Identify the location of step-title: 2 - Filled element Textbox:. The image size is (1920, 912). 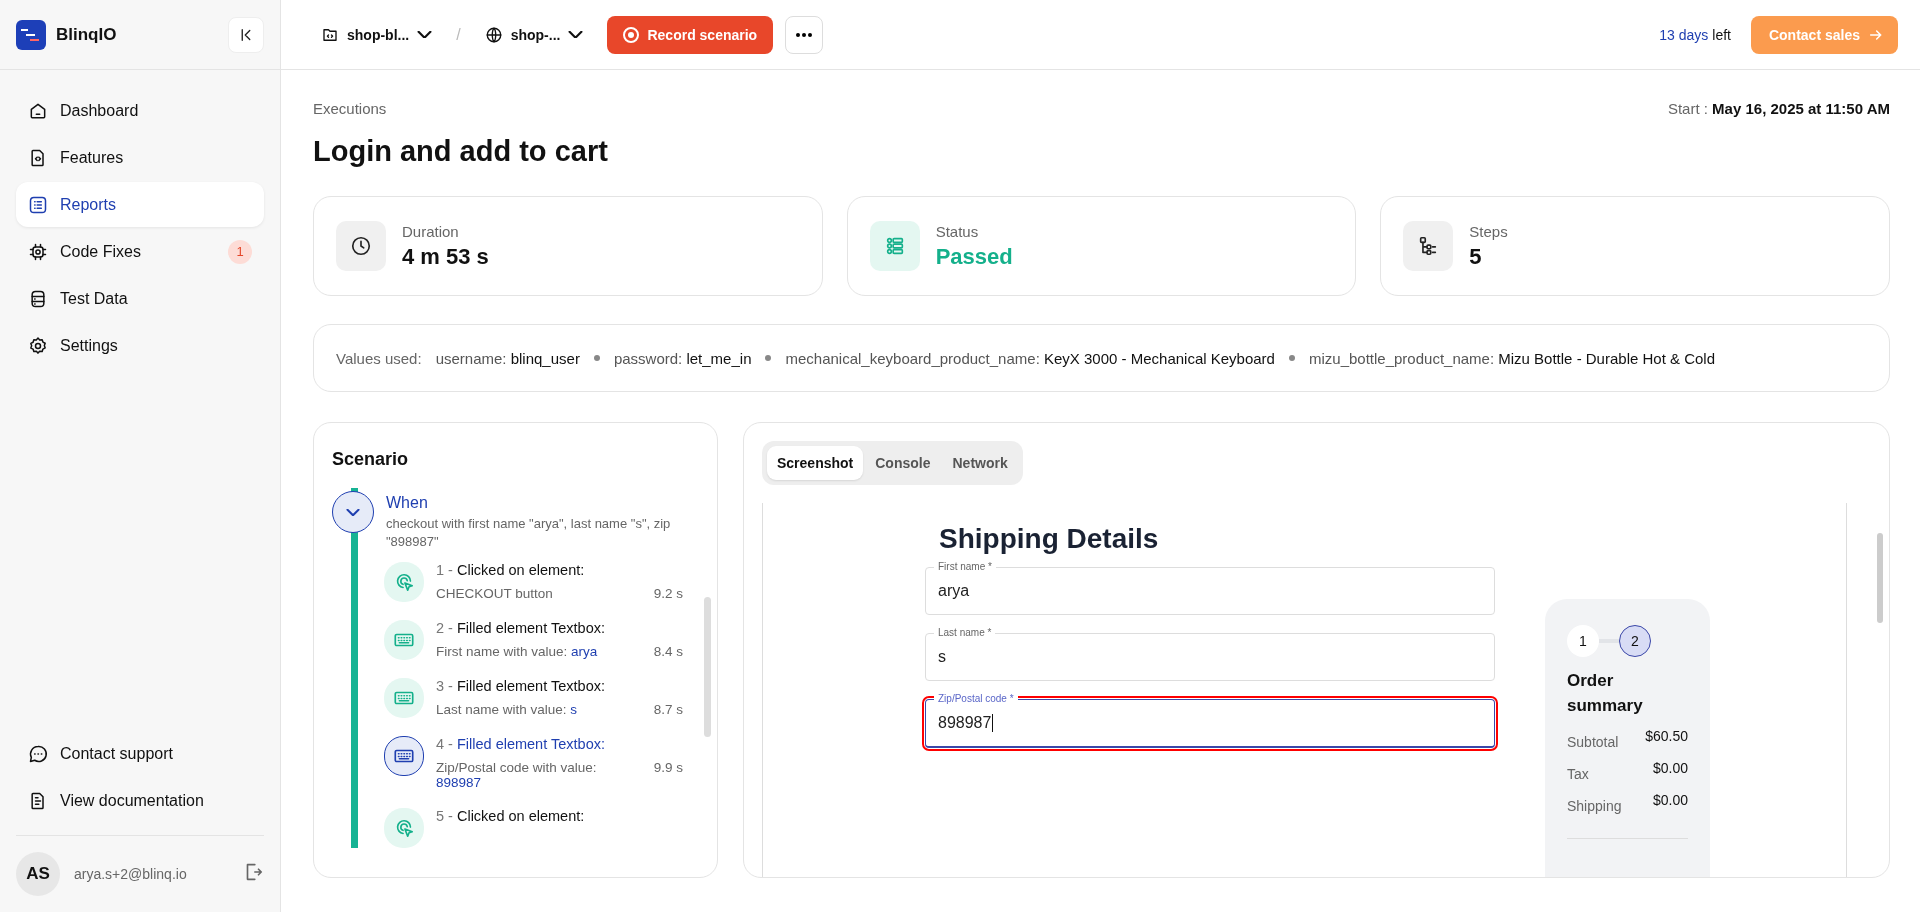
(521, 628).